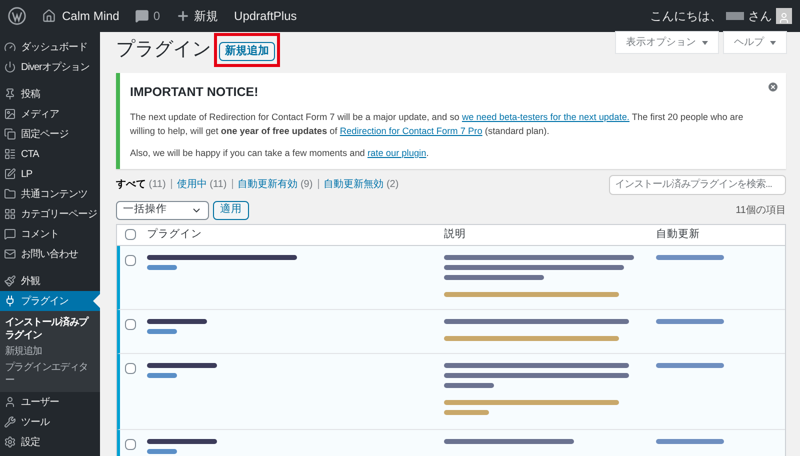  Describe the element at coordinates (50, 442) in the screenshot. I see `sidebar-menu-item: 設定` at that location.